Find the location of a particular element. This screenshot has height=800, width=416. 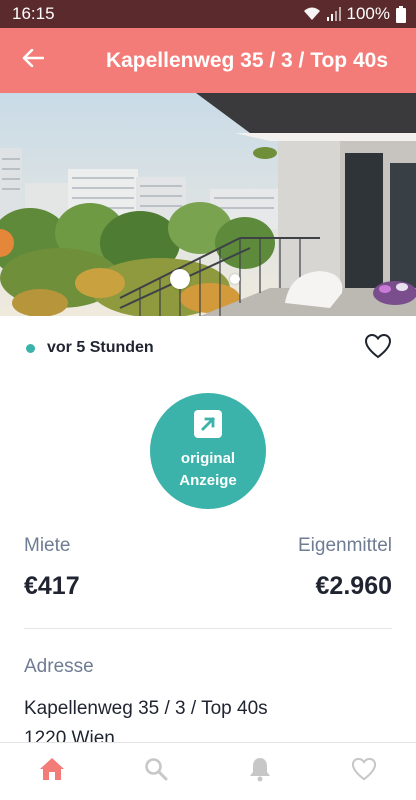

status-bar: 16:15 100% is located at coordinates (208, 14).